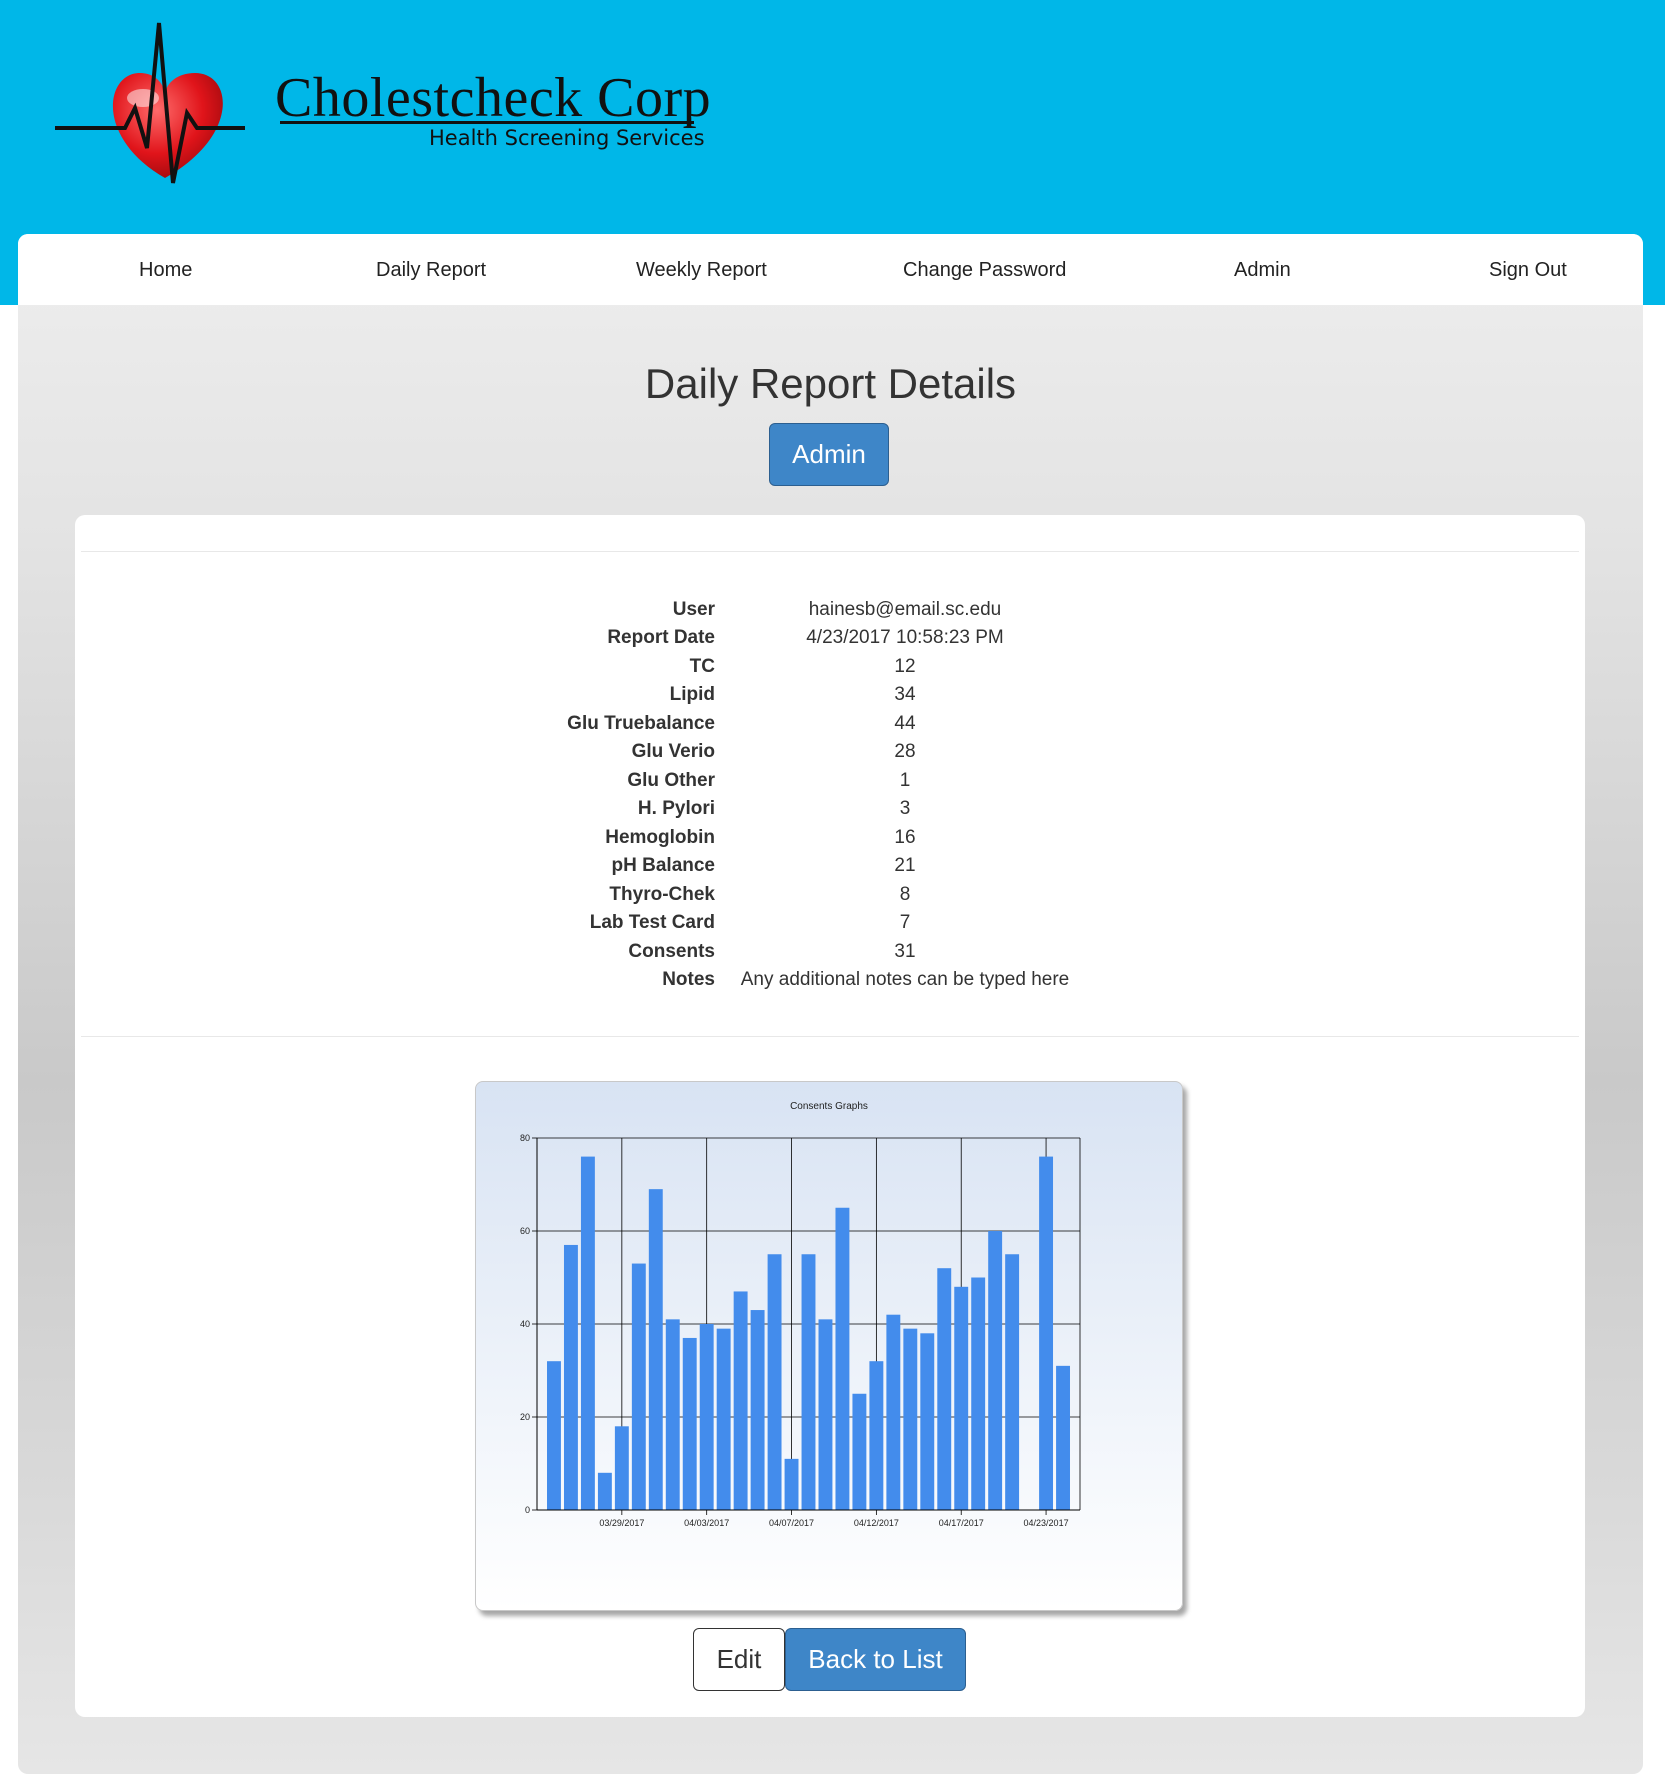  Describe the element at coordinates (1046, 1523) in the screenshot. I see `x-tick-label: 04/23/2017` at that location.